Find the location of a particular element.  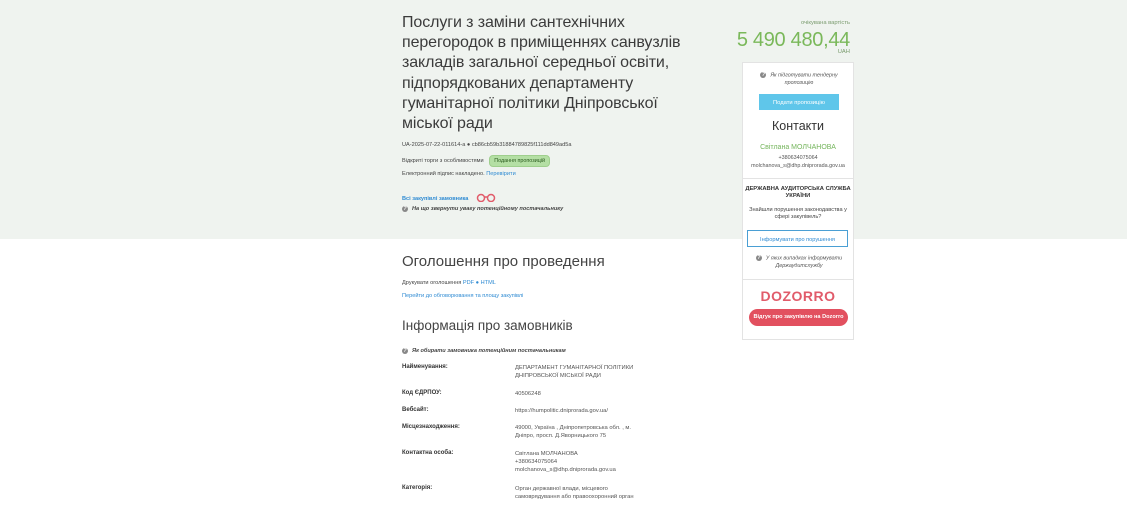

announcement-title: Оголошення про проведення is located at coordinates (503, 261).